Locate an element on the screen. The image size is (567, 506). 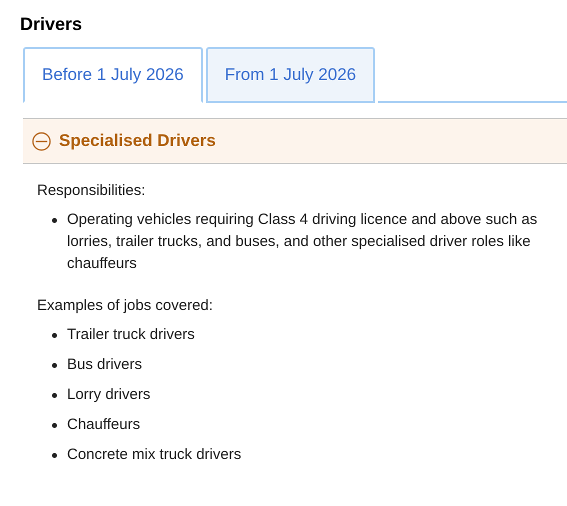
section-heading: Examples of jobs covered: is located at coordinates (125, 305).